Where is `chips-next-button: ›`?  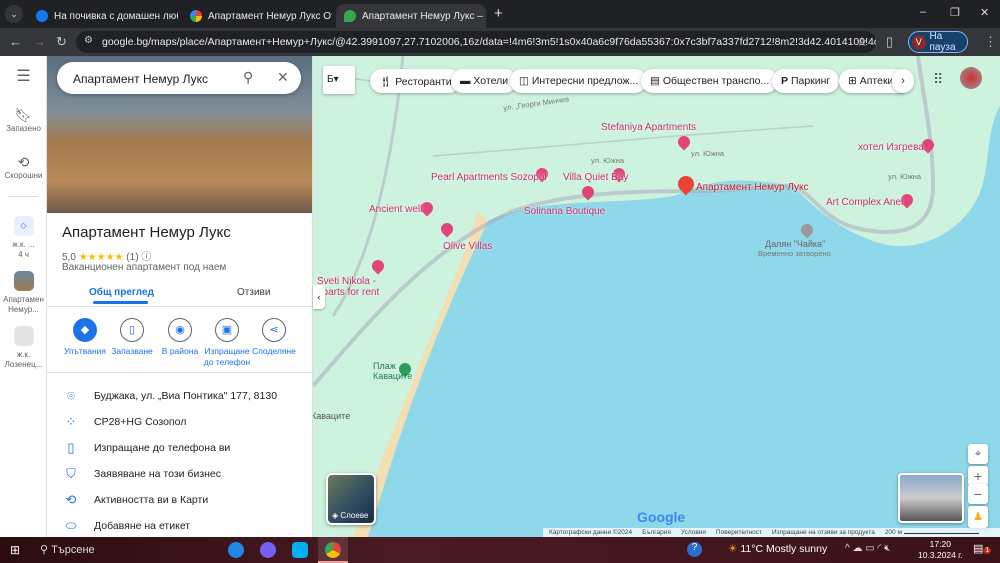
chips-next-button: › is located at coordinates (903, 81).